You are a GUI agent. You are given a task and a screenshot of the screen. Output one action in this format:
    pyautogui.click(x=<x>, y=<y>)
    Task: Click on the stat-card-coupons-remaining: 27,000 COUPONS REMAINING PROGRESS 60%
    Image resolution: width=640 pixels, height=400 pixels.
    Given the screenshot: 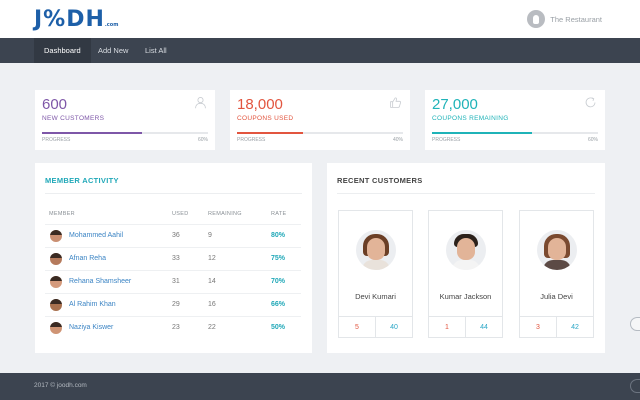 What is the action you would take?
    pyautogui.click(x=515, y=120)
    